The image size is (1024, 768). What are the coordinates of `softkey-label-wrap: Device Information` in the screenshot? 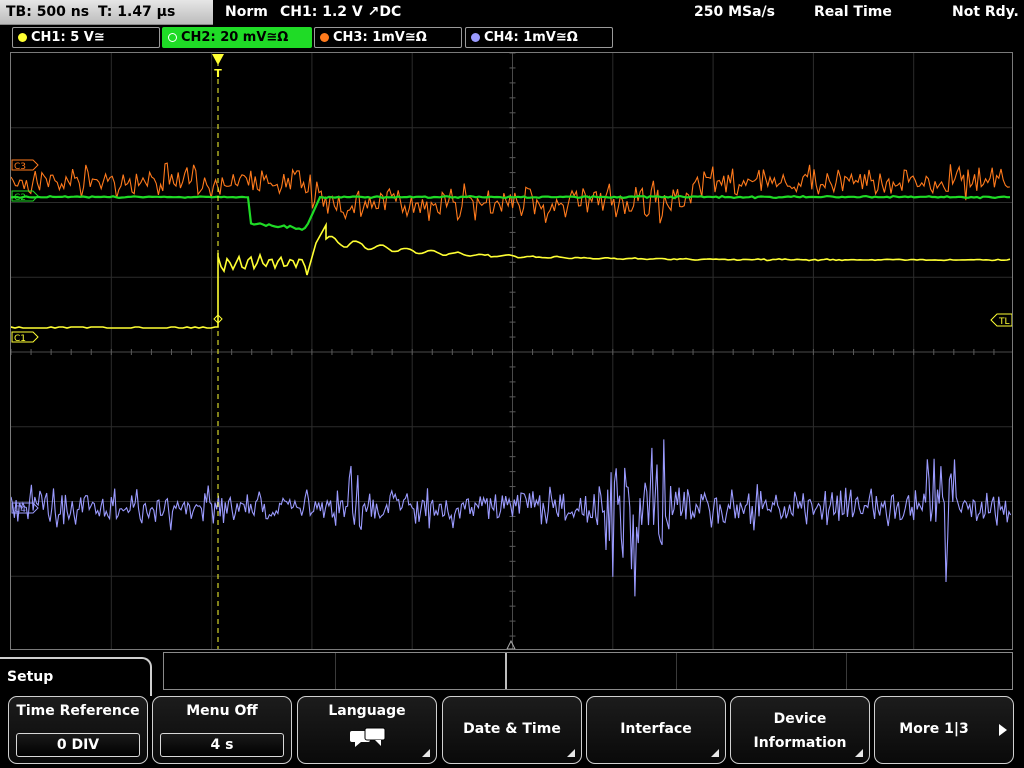 It's located at (800, 731).